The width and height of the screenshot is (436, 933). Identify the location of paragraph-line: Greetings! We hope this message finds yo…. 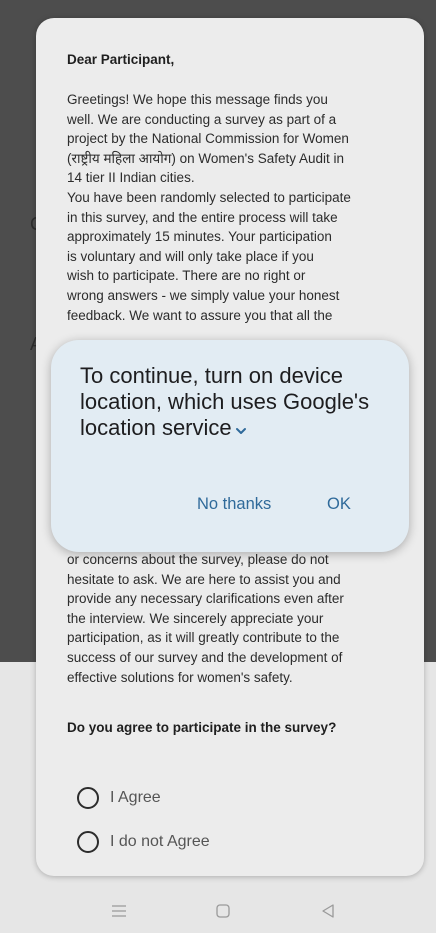
(197, 99).